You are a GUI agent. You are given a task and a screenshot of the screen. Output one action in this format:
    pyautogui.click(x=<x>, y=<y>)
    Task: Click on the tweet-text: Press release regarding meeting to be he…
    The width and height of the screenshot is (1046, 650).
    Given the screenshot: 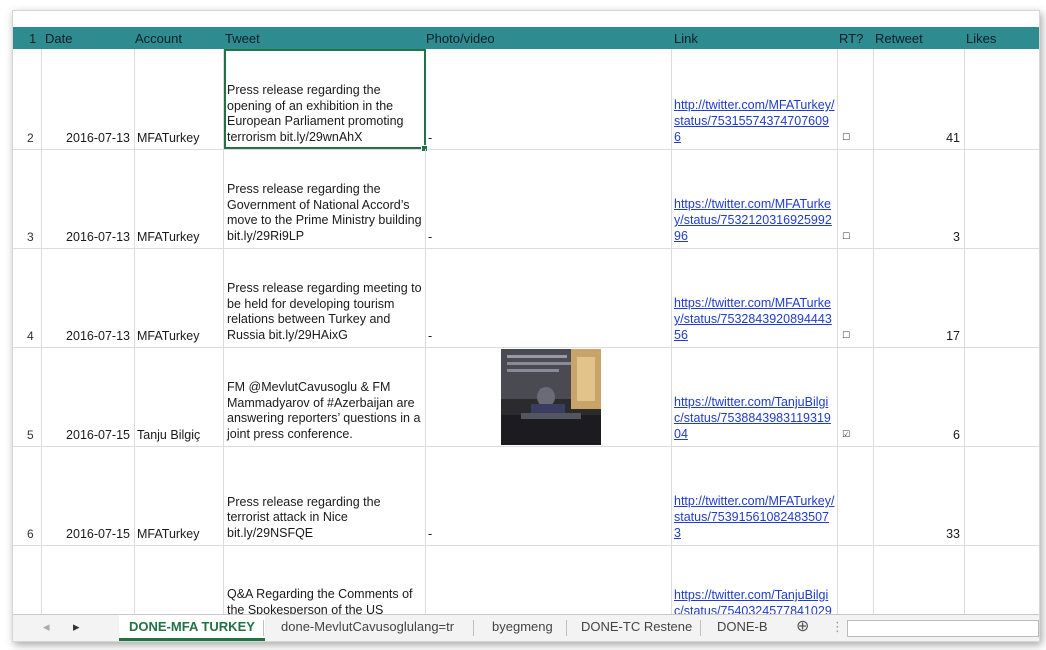 What is the action you would take?
    pyautogui.click(x=324, y=311)
    